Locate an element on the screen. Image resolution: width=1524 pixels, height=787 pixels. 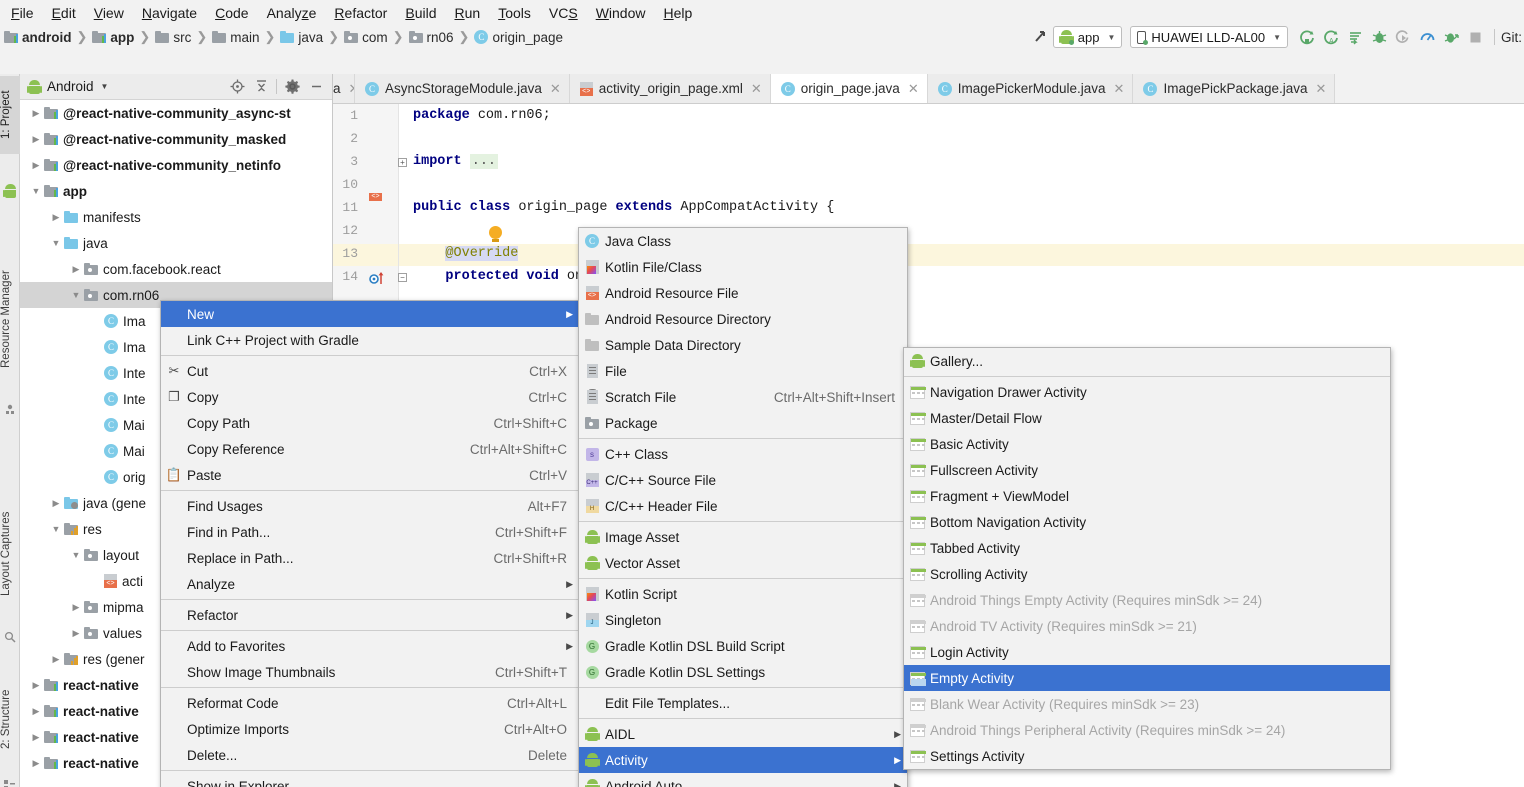
collapse-all-icon is located at coordinates (261, 87).